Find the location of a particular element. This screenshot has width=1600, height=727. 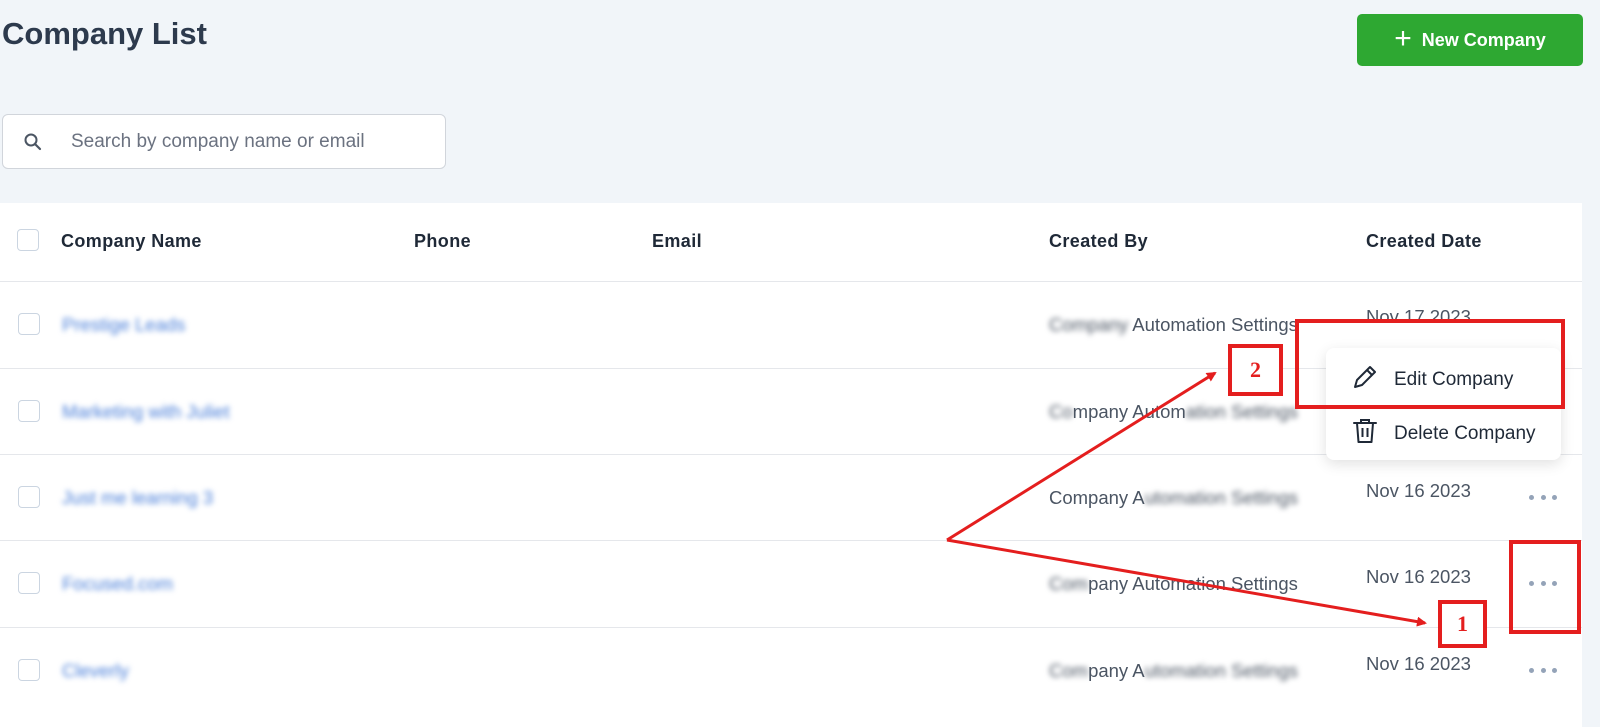

annotation-arrows is located at coordinates (1186, 499).